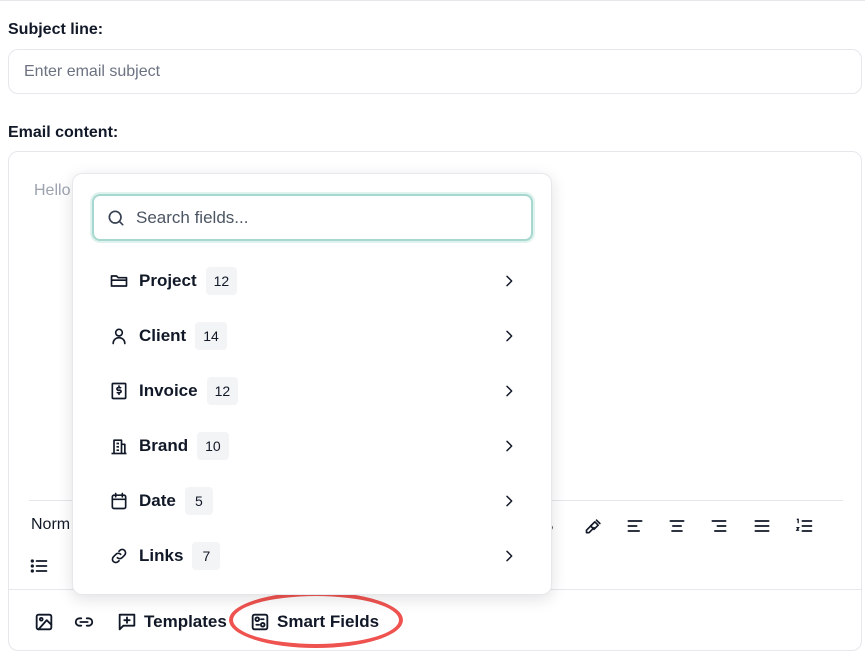  What do you see at coordinates (432, 0) in the screenshot?
I see `top-divider` at bounding box center [432, 0].